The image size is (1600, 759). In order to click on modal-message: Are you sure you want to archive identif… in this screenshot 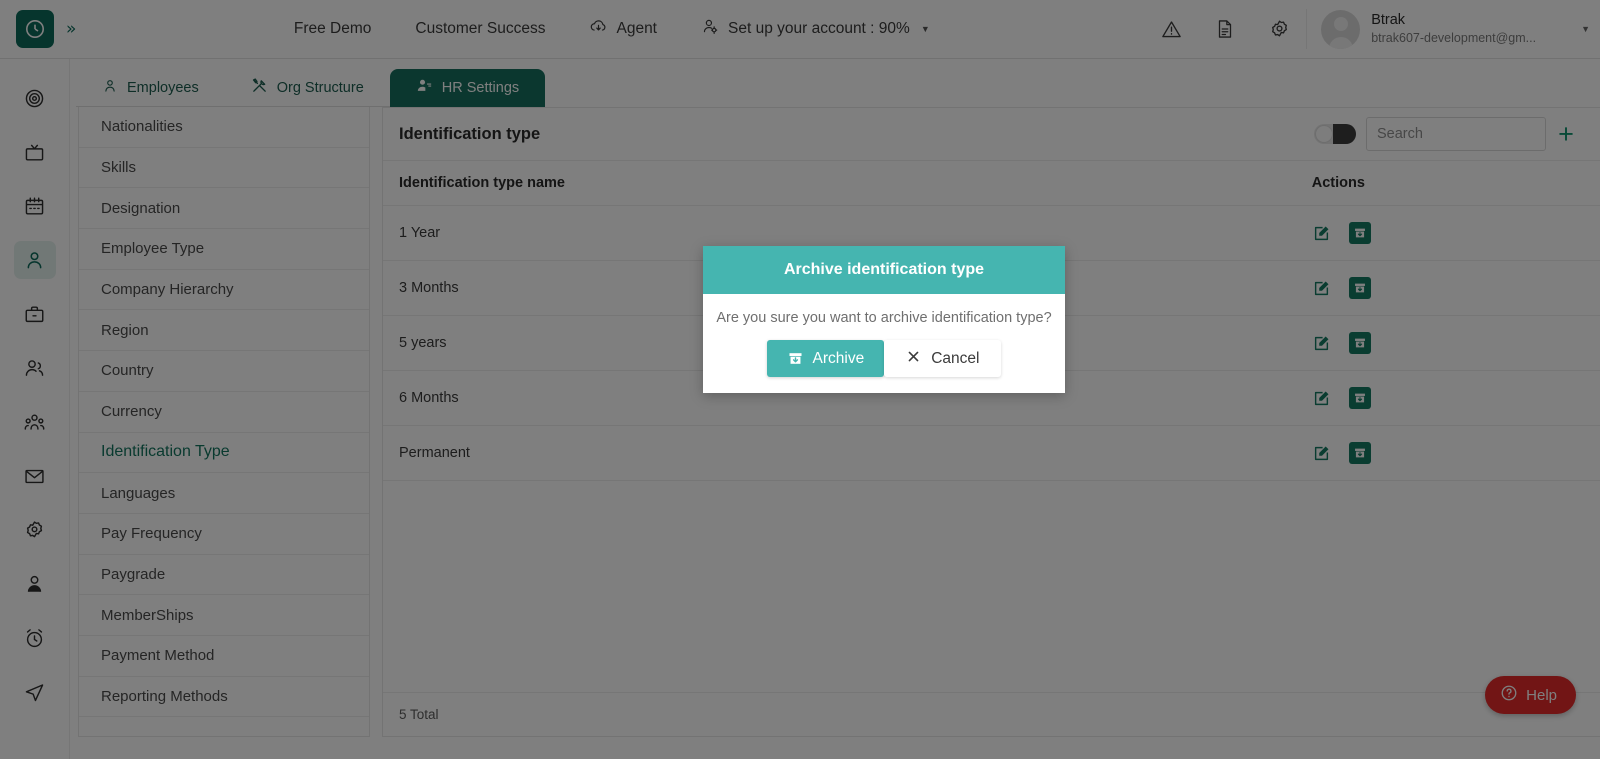, I will do `click(884, 318)`.